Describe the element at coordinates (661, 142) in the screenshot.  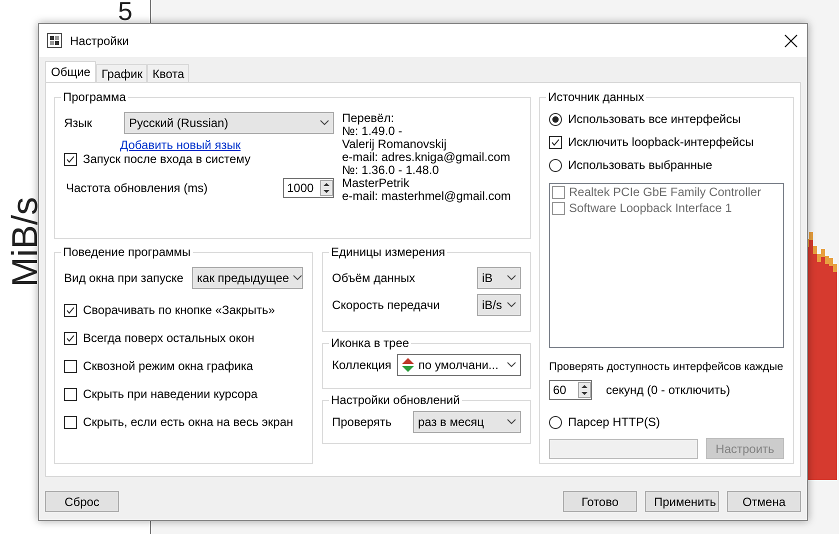
I see `option-label: Исключить loopback-интерфейсы` at that location.